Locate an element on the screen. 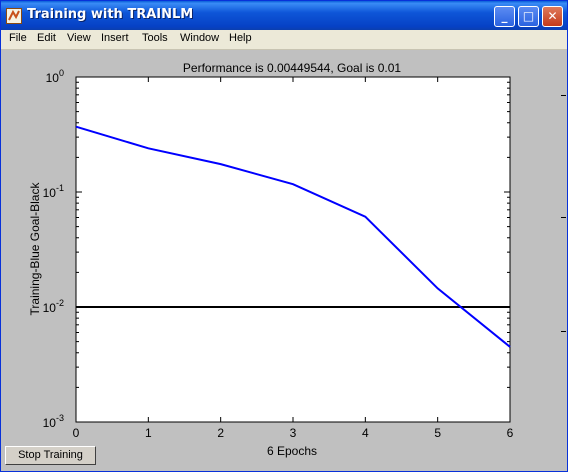 The height and width of the screenshot is (472, 568). x-tick-label: 3 is located at coordinates (293, 433).